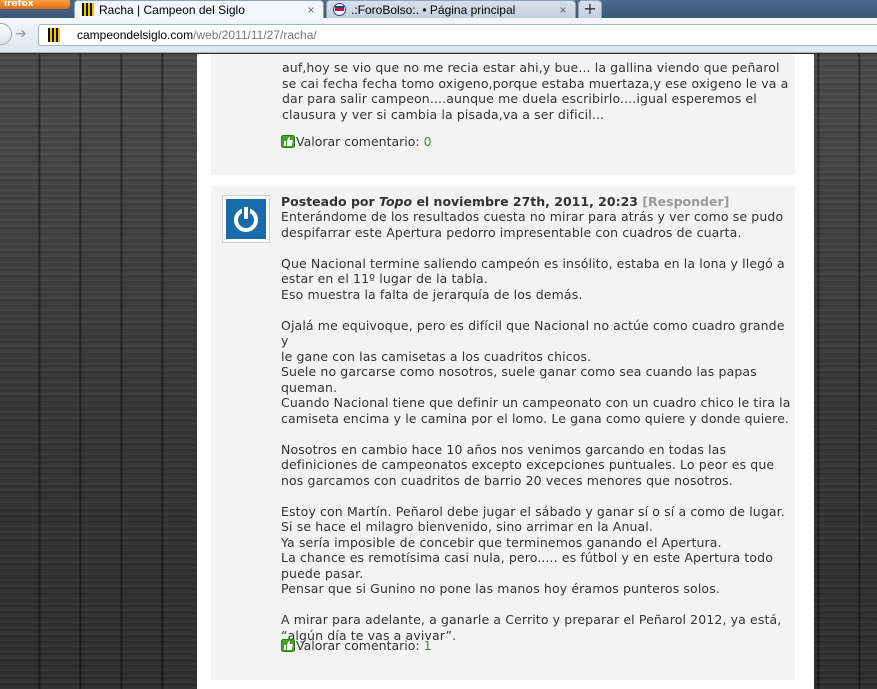 The width and height of the screenshot is (877, 689). What do you see at coordinates (527, 201) in the screenshot?
I see `comment-date: el noviembre 27th, 2011, 20:23` at bounding box center [527, 201].